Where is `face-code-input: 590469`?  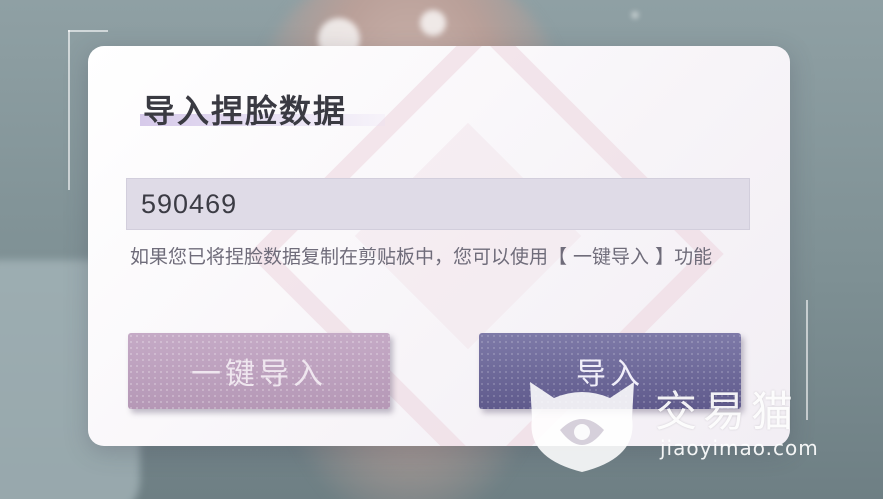 face-code-input: 590469 is located at coordinates (438, 204).